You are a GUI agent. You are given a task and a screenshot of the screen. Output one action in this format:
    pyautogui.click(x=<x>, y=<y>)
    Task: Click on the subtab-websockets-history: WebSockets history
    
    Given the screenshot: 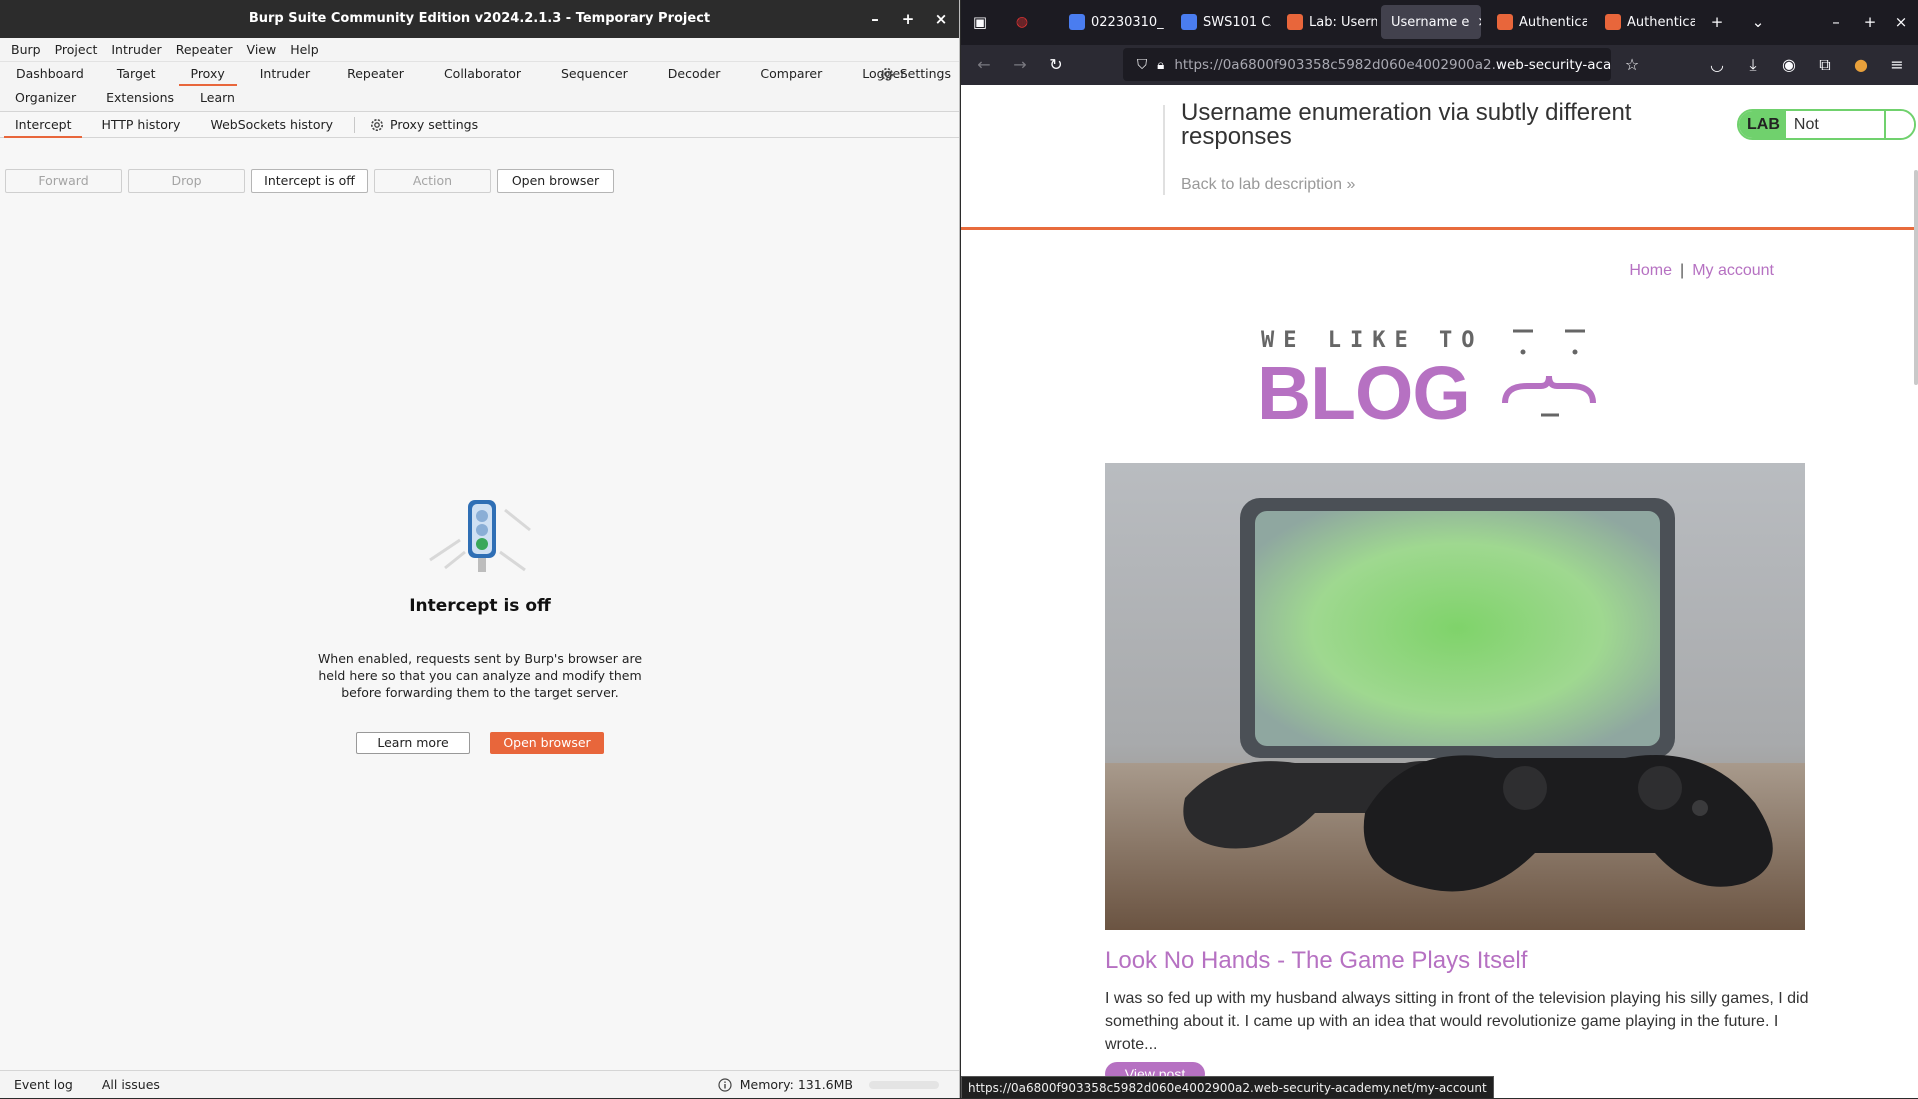 What is the action you would take?
    pyautogui.click(x=271, y=125)
    